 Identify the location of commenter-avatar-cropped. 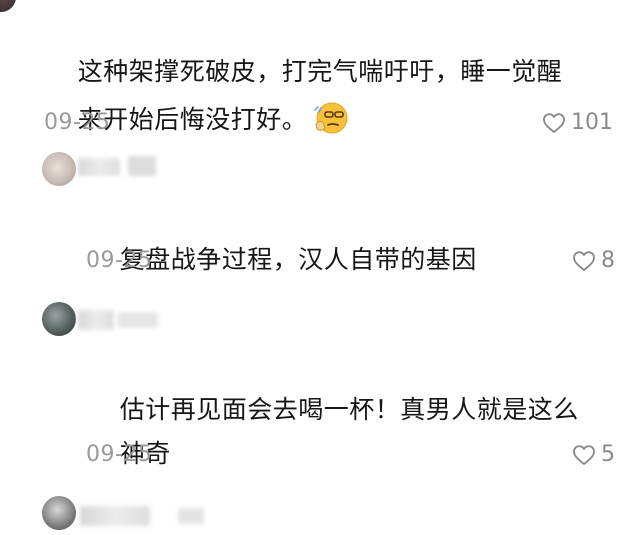
(8, 6).